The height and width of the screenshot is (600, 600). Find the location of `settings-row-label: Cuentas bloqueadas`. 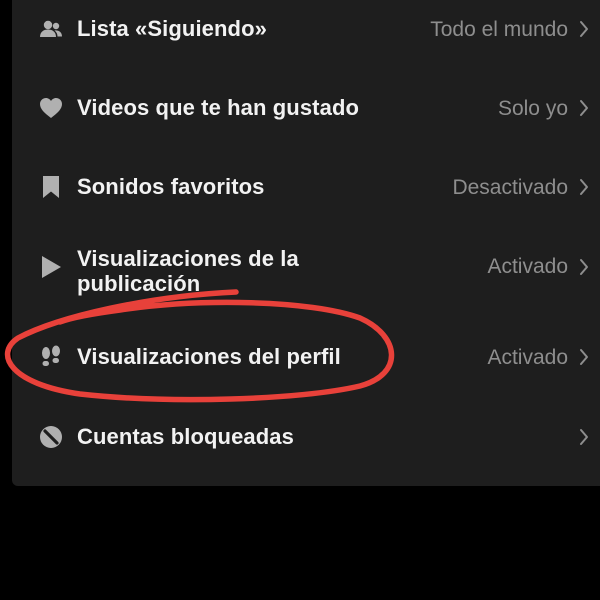

settings-row-label: Cuentas bloqueadas is located at coordinates (185, 436).